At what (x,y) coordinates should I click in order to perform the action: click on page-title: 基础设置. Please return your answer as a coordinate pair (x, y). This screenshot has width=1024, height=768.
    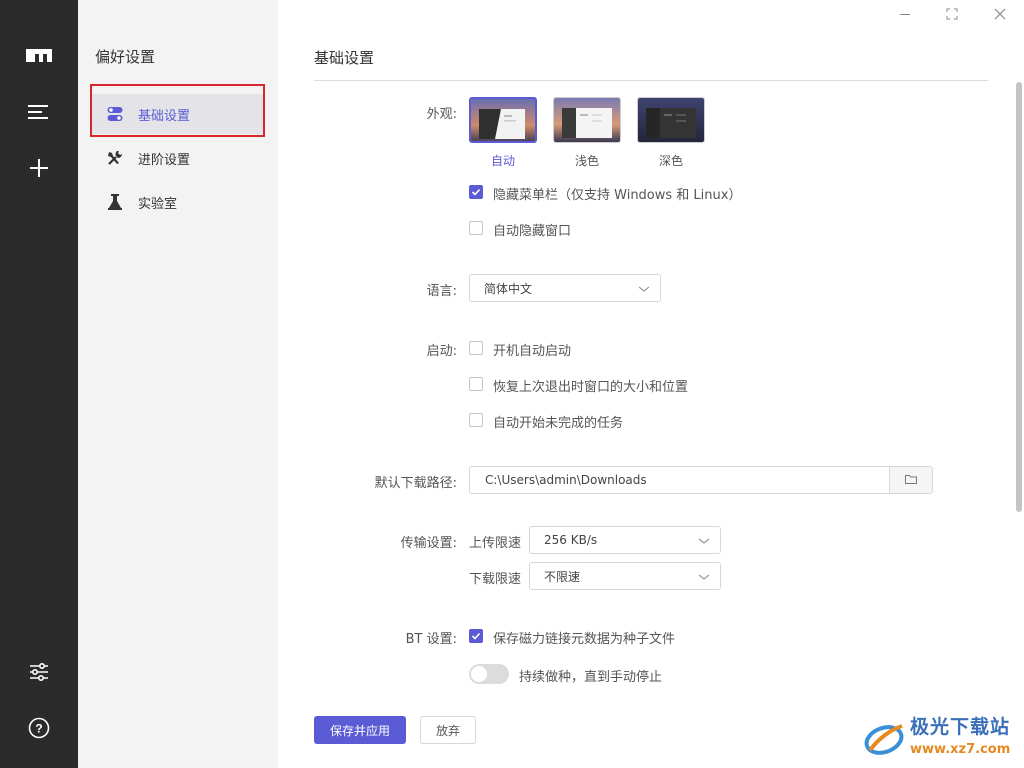
    Looking at the image, I should click on (344, 58).